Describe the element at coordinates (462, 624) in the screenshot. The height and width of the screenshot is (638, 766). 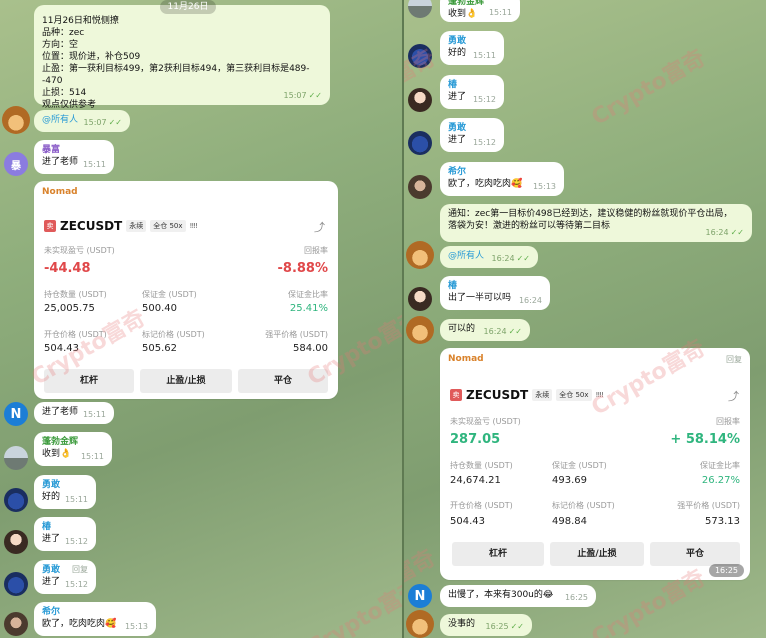
I see `message-text: 没事的` at that location.